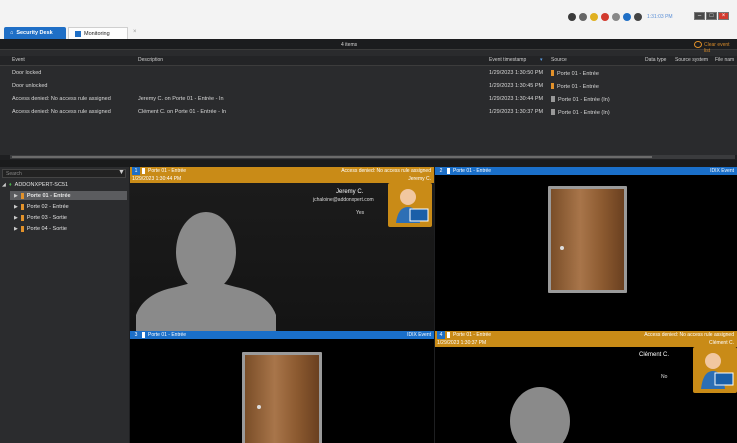 The image size is (737, 443). Describe the element at coordinates (18, 62) in the screenshot. I see `col-event: Event` at that location.